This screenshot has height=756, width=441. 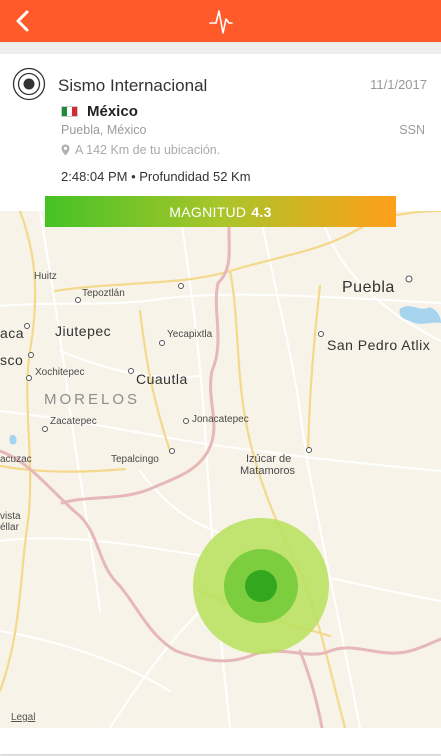 I want to click on map-label-tepoztlan: Tepoztlán, so click(x=103, y=293).